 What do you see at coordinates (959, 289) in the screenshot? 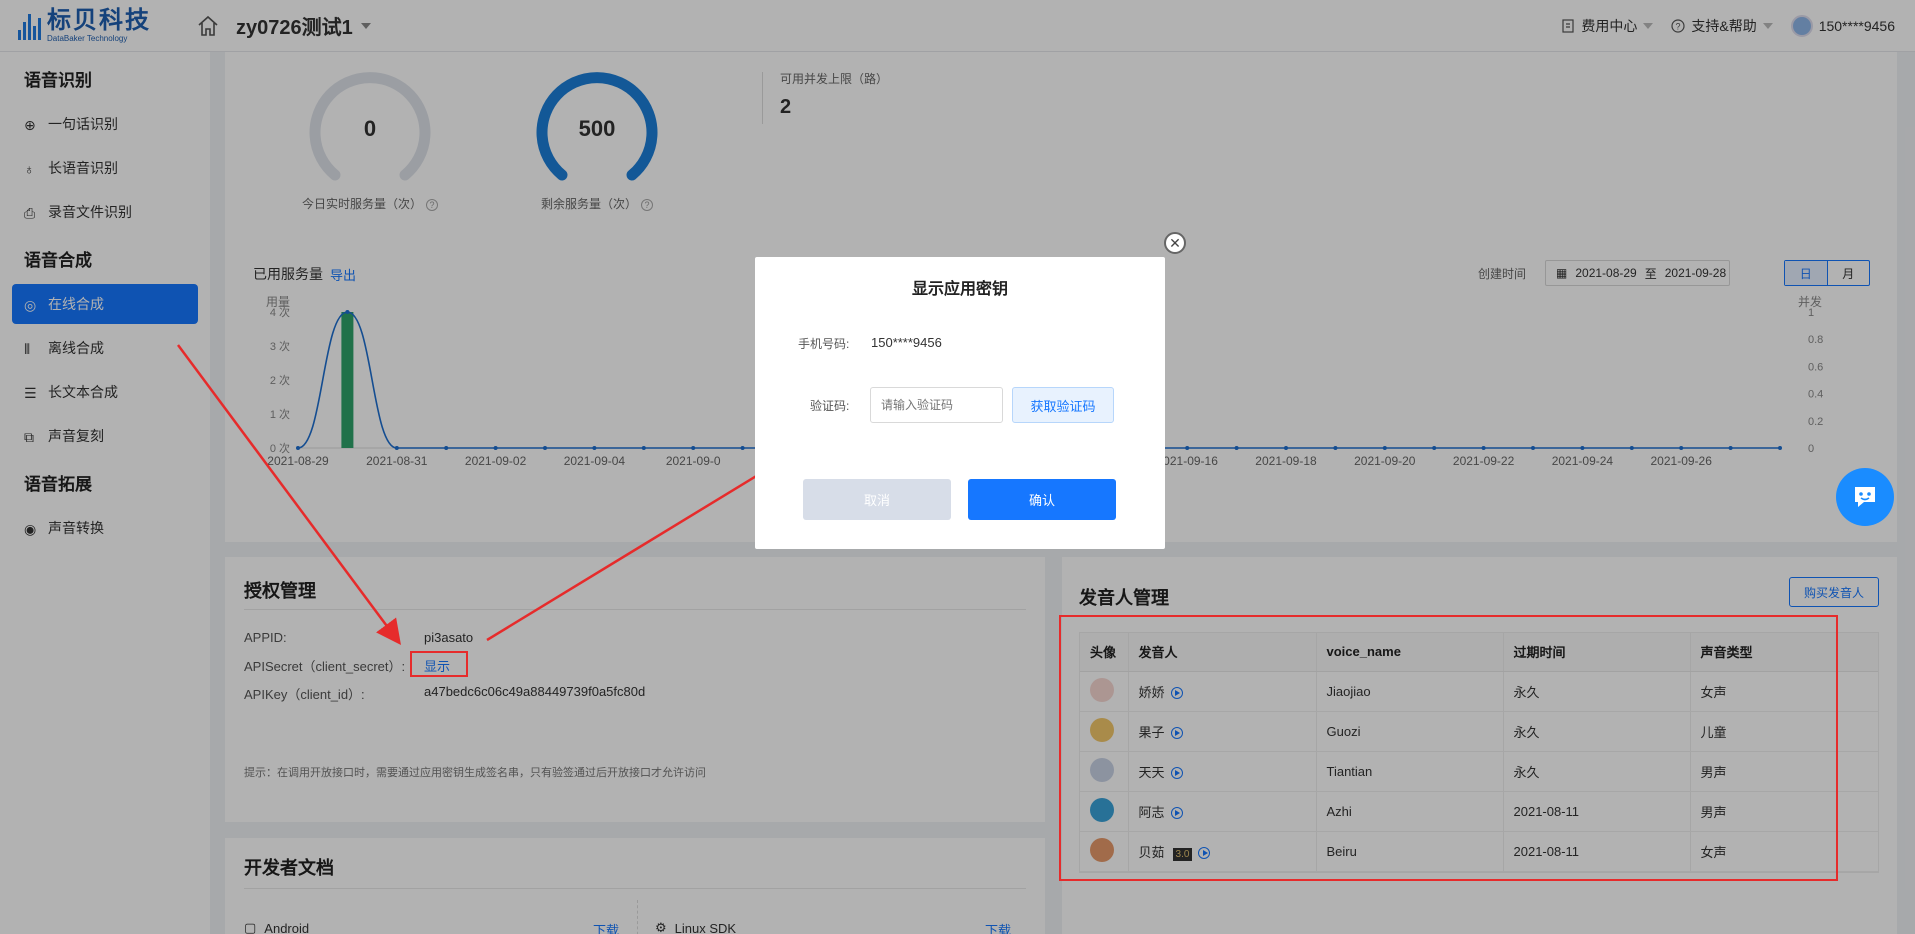
I see `dialog-title: 显示应用密钥` at bounding box center [959, 289].